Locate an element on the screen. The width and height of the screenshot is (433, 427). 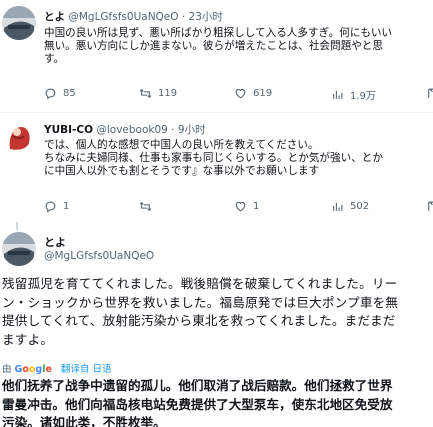
tweet-text-line: 提供してくれて、放射能汚染から東北を救ってくれました。まだまだ is located at coordinates (199, 320).